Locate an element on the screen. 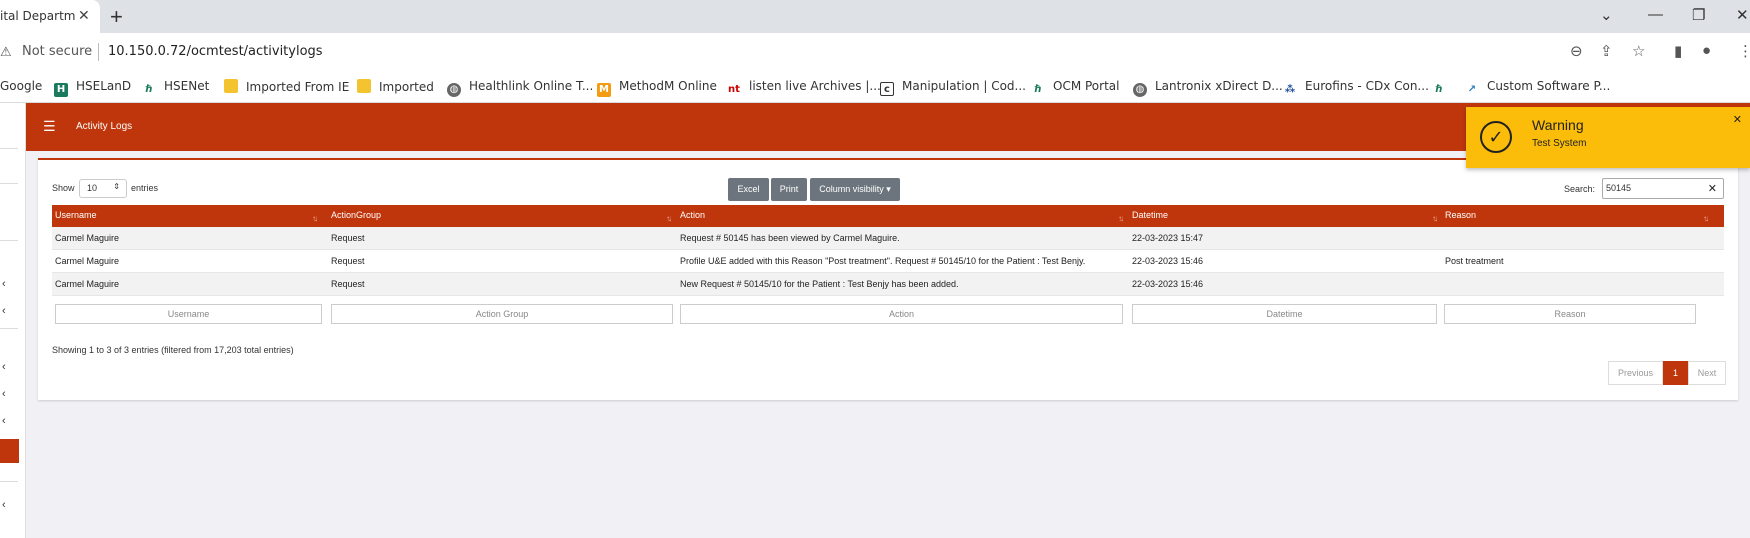 The width and height of the screenshot is (1750, 538). column-header-datetime: Datetime is located at coordinates (1150, 215).